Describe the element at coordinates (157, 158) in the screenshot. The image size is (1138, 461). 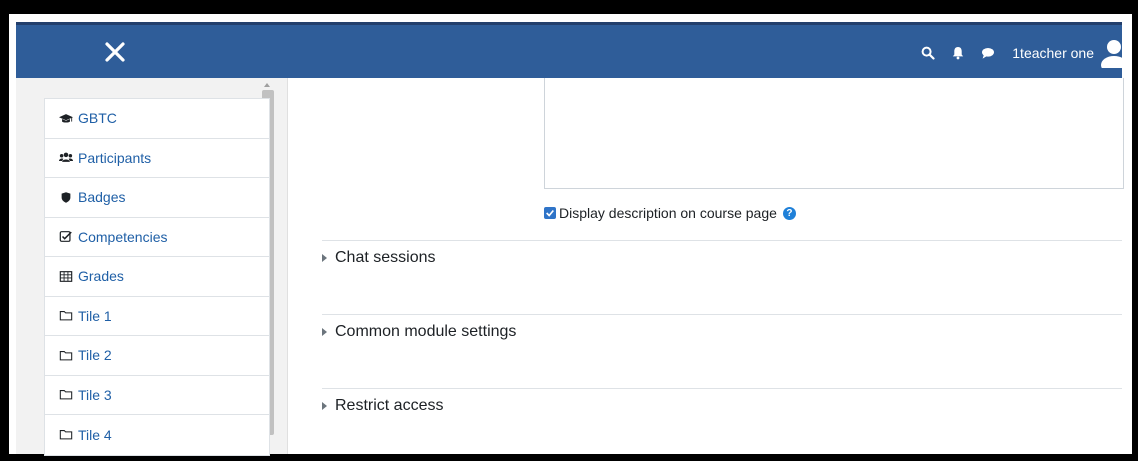
I see `sidebar-item-participants: Participants` at that location.